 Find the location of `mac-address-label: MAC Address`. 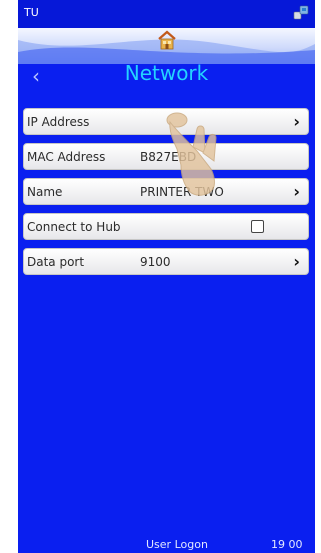

mac-address-label: MAC Address is located at coordinates (66, 157).